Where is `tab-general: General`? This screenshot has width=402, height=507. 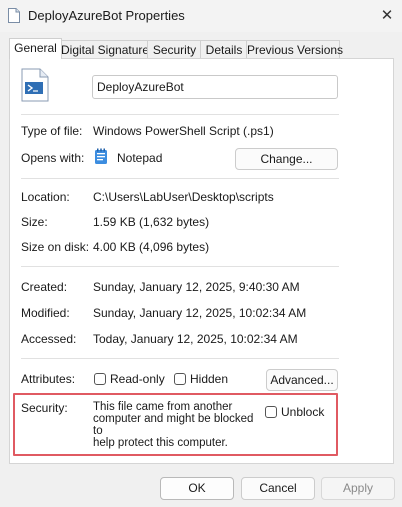
tab-general: General is located at coordinates (35, 48).